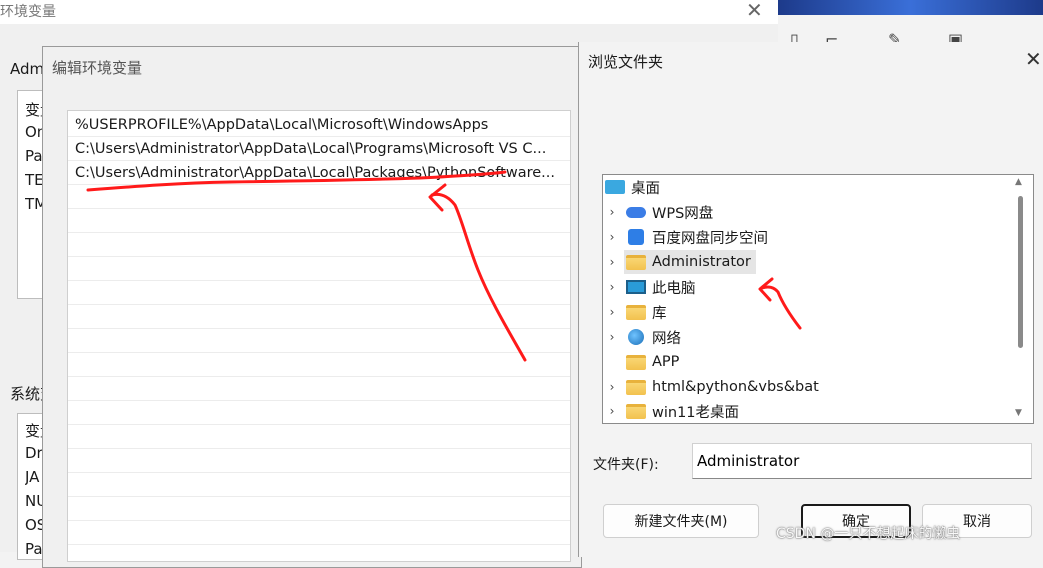  What do you see at coordinates (862, 461) in the screenshot?
I see `folder-field` at bounding box center [862, 461].